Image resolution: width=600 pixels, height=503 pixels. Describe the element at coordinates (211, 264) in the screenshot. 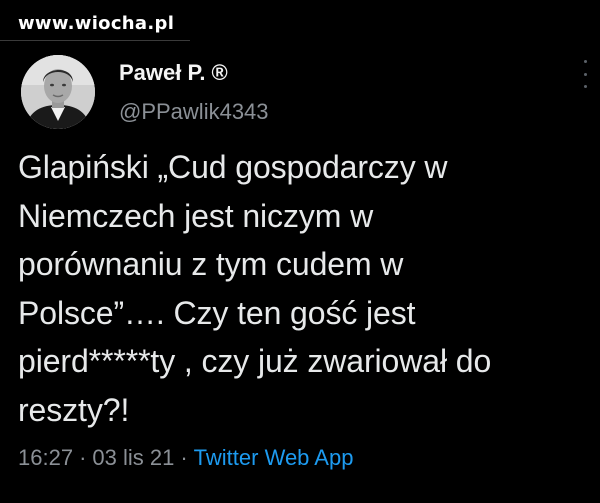

I see `tweet-line: porównaniu z tym cudem w` at that location.